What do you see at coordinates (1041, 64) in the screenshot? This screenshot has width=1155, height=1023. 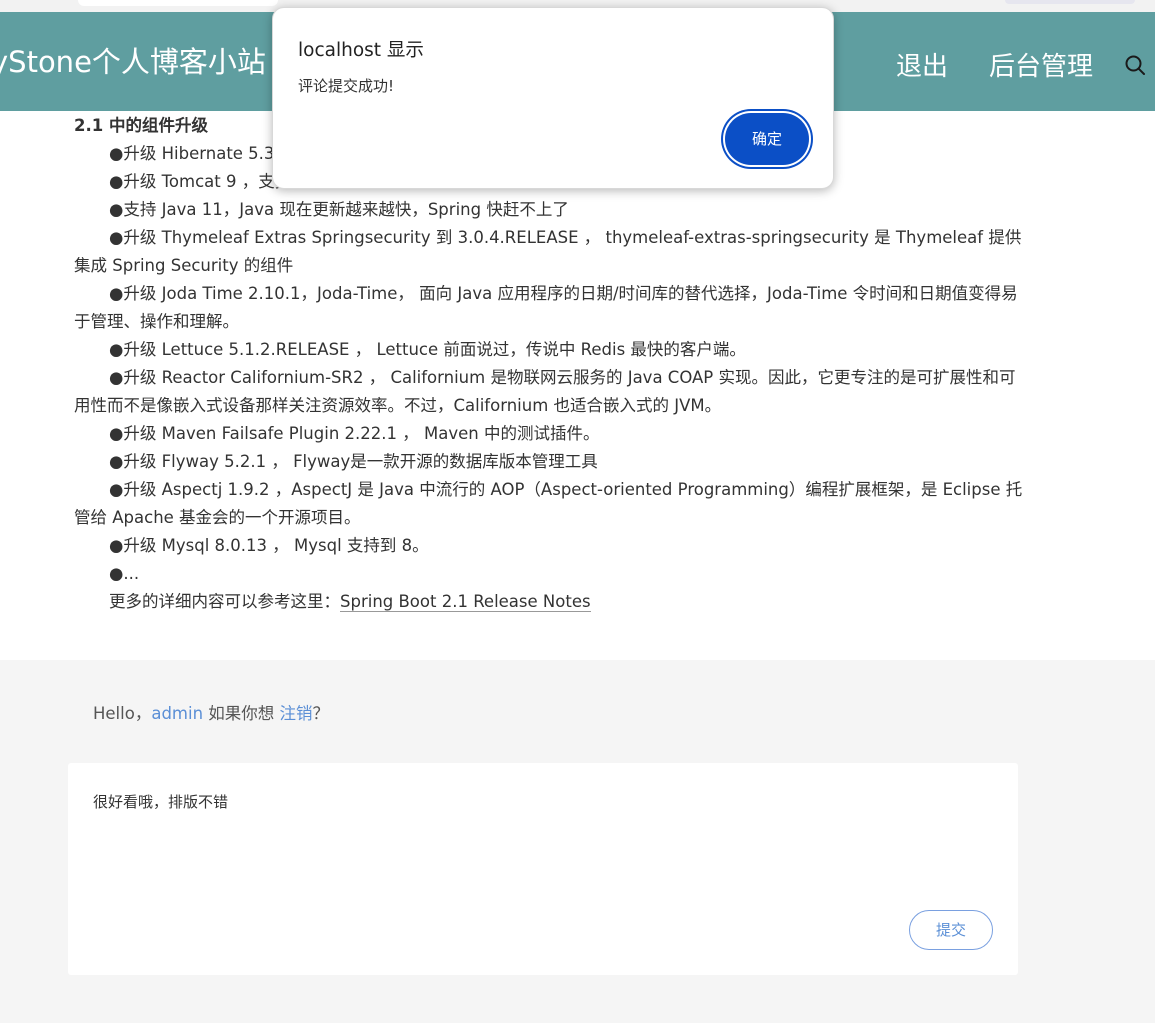 I see `nav-admin-link: 后台管理` at bounding box center [1041, 64].